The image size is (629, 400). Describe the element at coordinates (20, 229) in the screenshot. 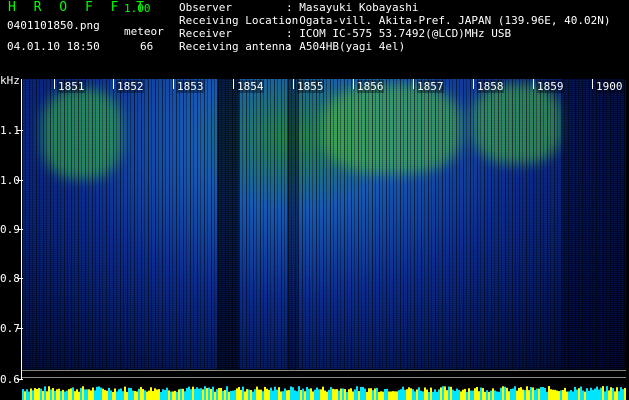

I see `y-tick` at that location.